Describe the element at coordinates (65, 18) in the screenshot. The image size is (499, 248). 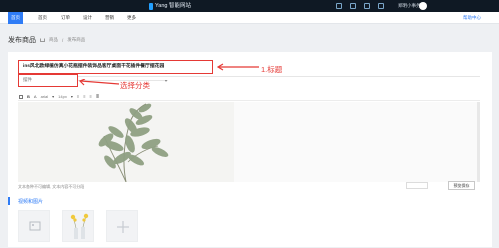
I see `nav-item-orders: 订单` at that location.